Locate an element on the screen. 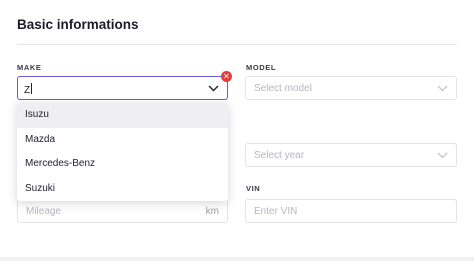 The width and height of the screenshot is (474, 261). make-option-mazda: Mazda is located at coordinates (122, 140).